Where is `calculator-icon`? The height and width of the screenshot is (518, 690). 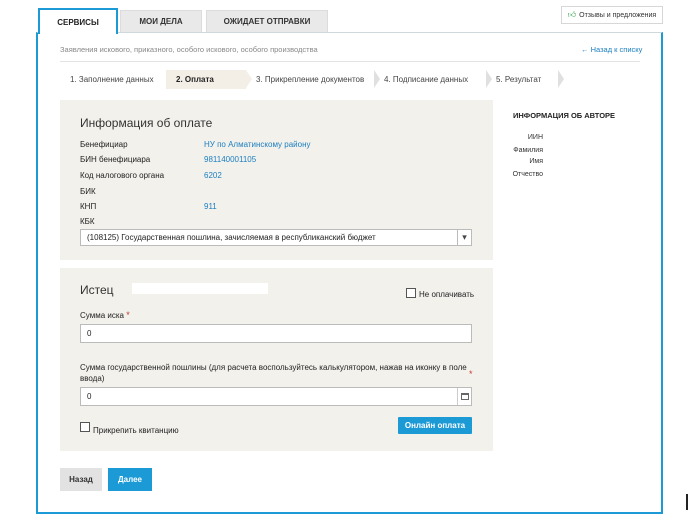 calculator-icon is located at coordinates (464, 396).